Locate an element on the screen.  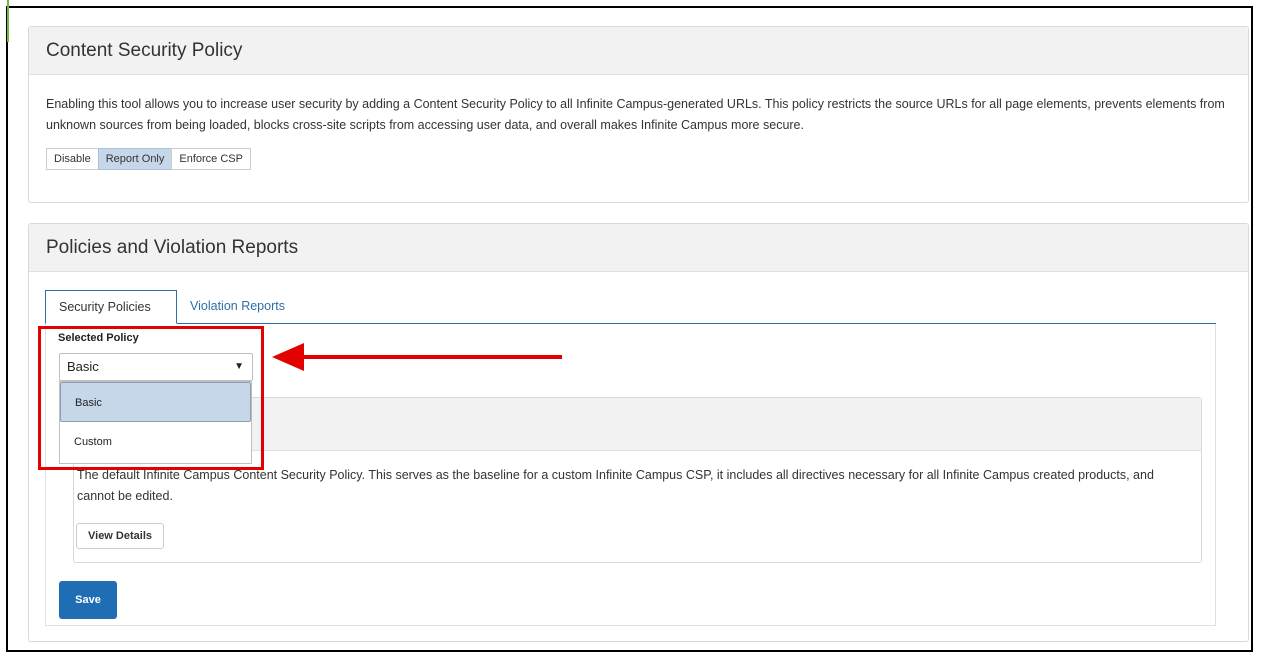
mode-disable-button: Disable is located at coordinates (72, 159).